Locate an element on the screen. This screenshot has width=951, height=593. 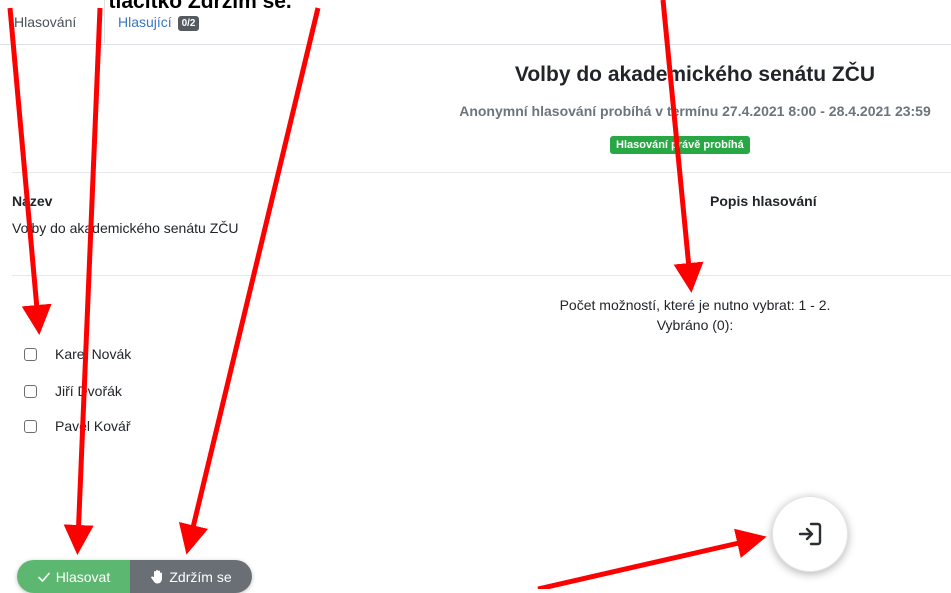
arrow-to-abstain-button is located at coordinates (249, 281).